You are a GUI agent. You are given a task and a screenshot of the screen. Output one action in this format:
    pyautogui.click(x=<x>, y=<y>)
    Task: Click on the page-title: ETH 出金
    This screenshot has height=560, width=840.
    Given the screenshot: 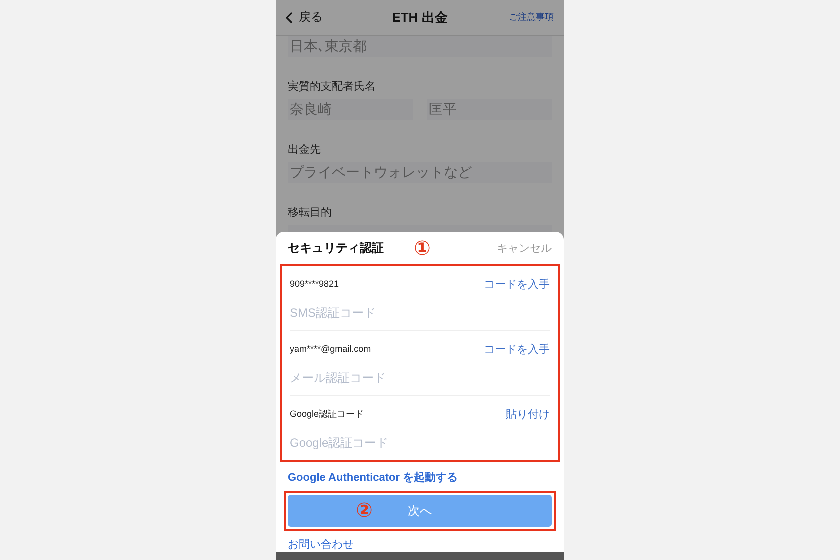 What is the action you would take?
    pyautogui.click(x=420, y=17)
    